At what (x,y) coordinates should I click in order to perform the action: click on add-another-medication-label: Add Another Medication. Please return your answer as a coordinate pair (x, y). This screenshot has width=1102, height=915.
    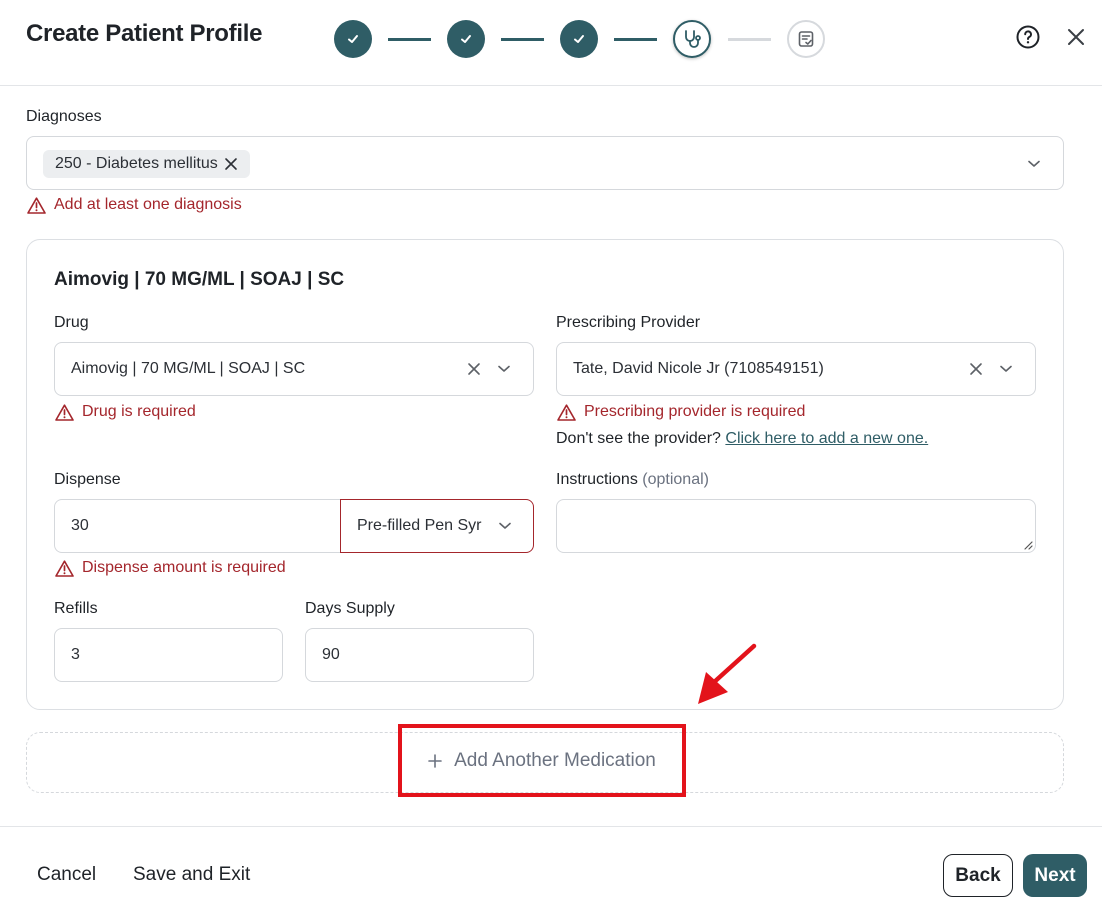
    Looking at the image, I should click on (555, 760).